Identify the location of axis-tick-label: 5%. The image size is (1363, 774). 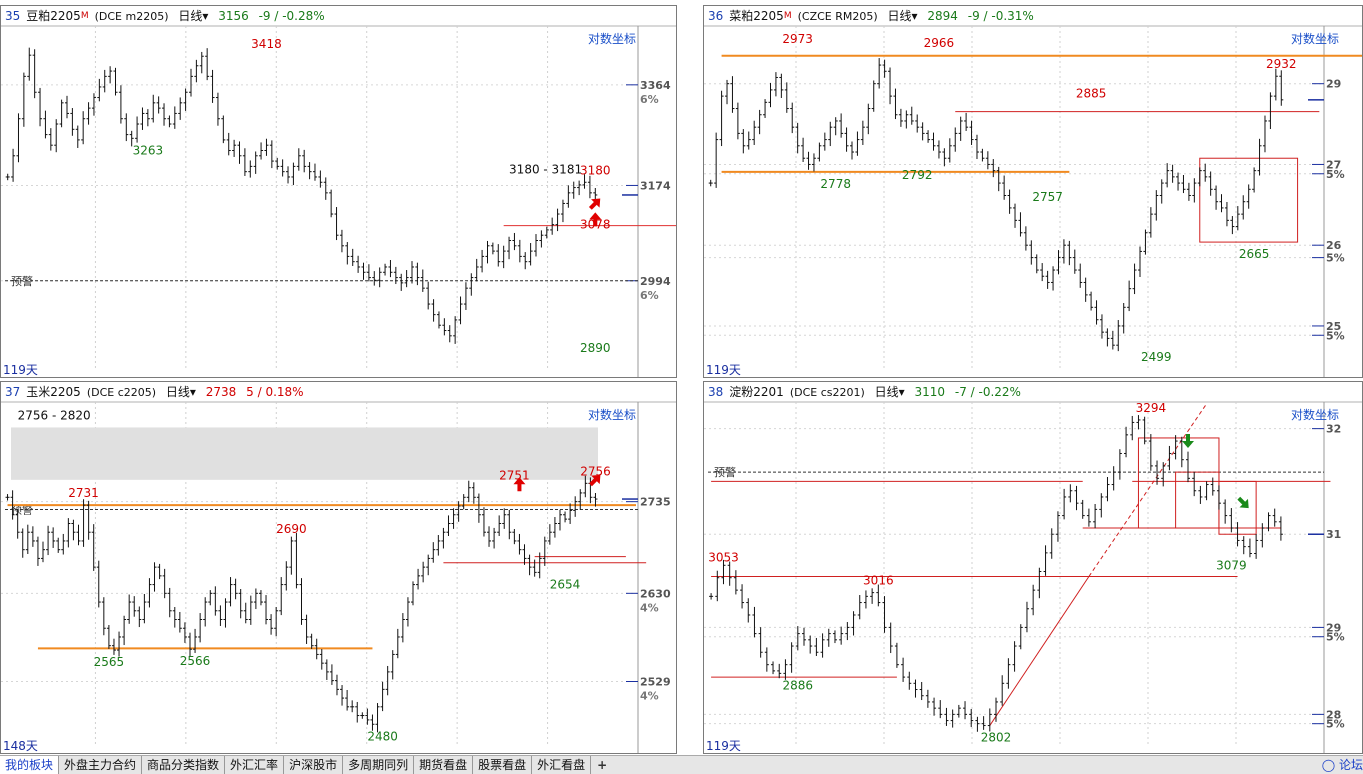
(1335, 174).